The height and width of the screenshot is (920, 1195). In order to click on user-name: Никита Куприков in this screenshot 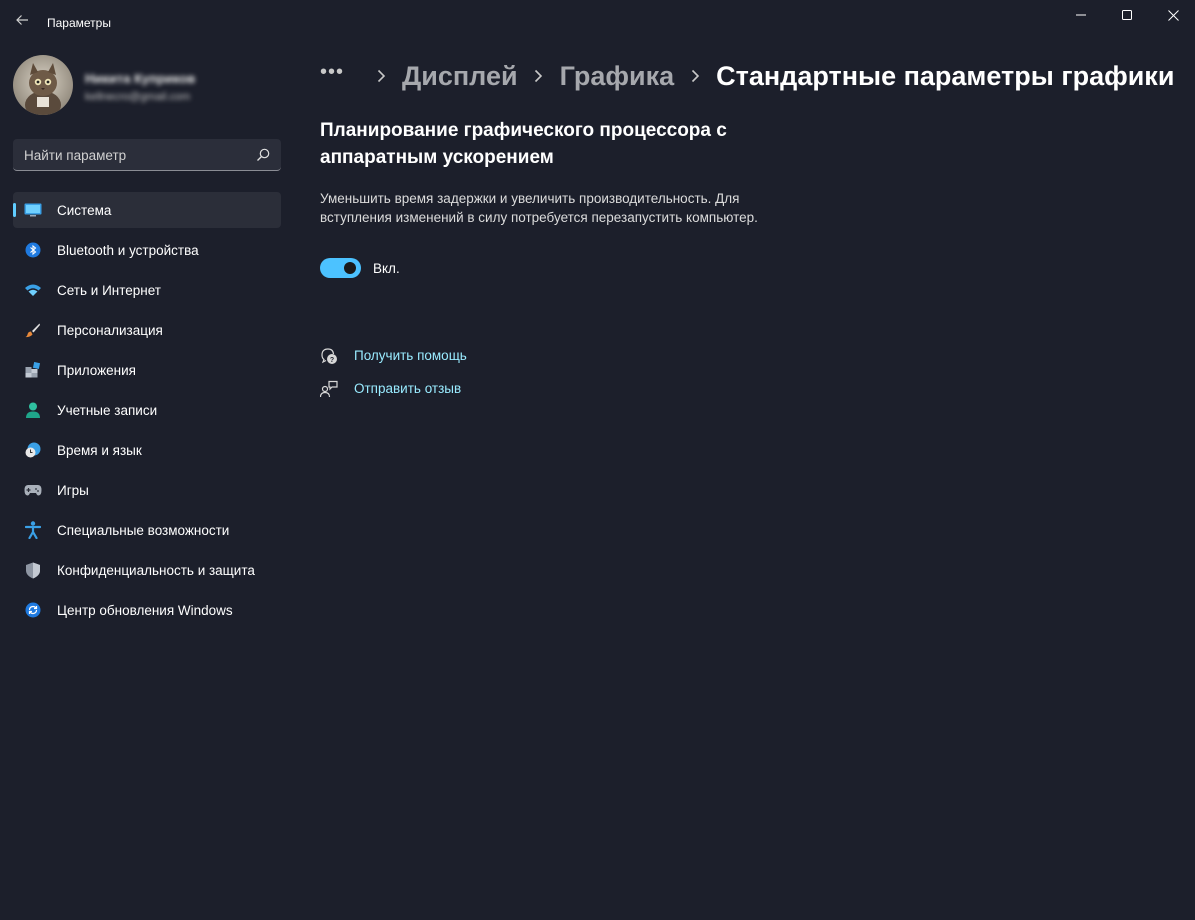, I will do `click(140, 78)`.